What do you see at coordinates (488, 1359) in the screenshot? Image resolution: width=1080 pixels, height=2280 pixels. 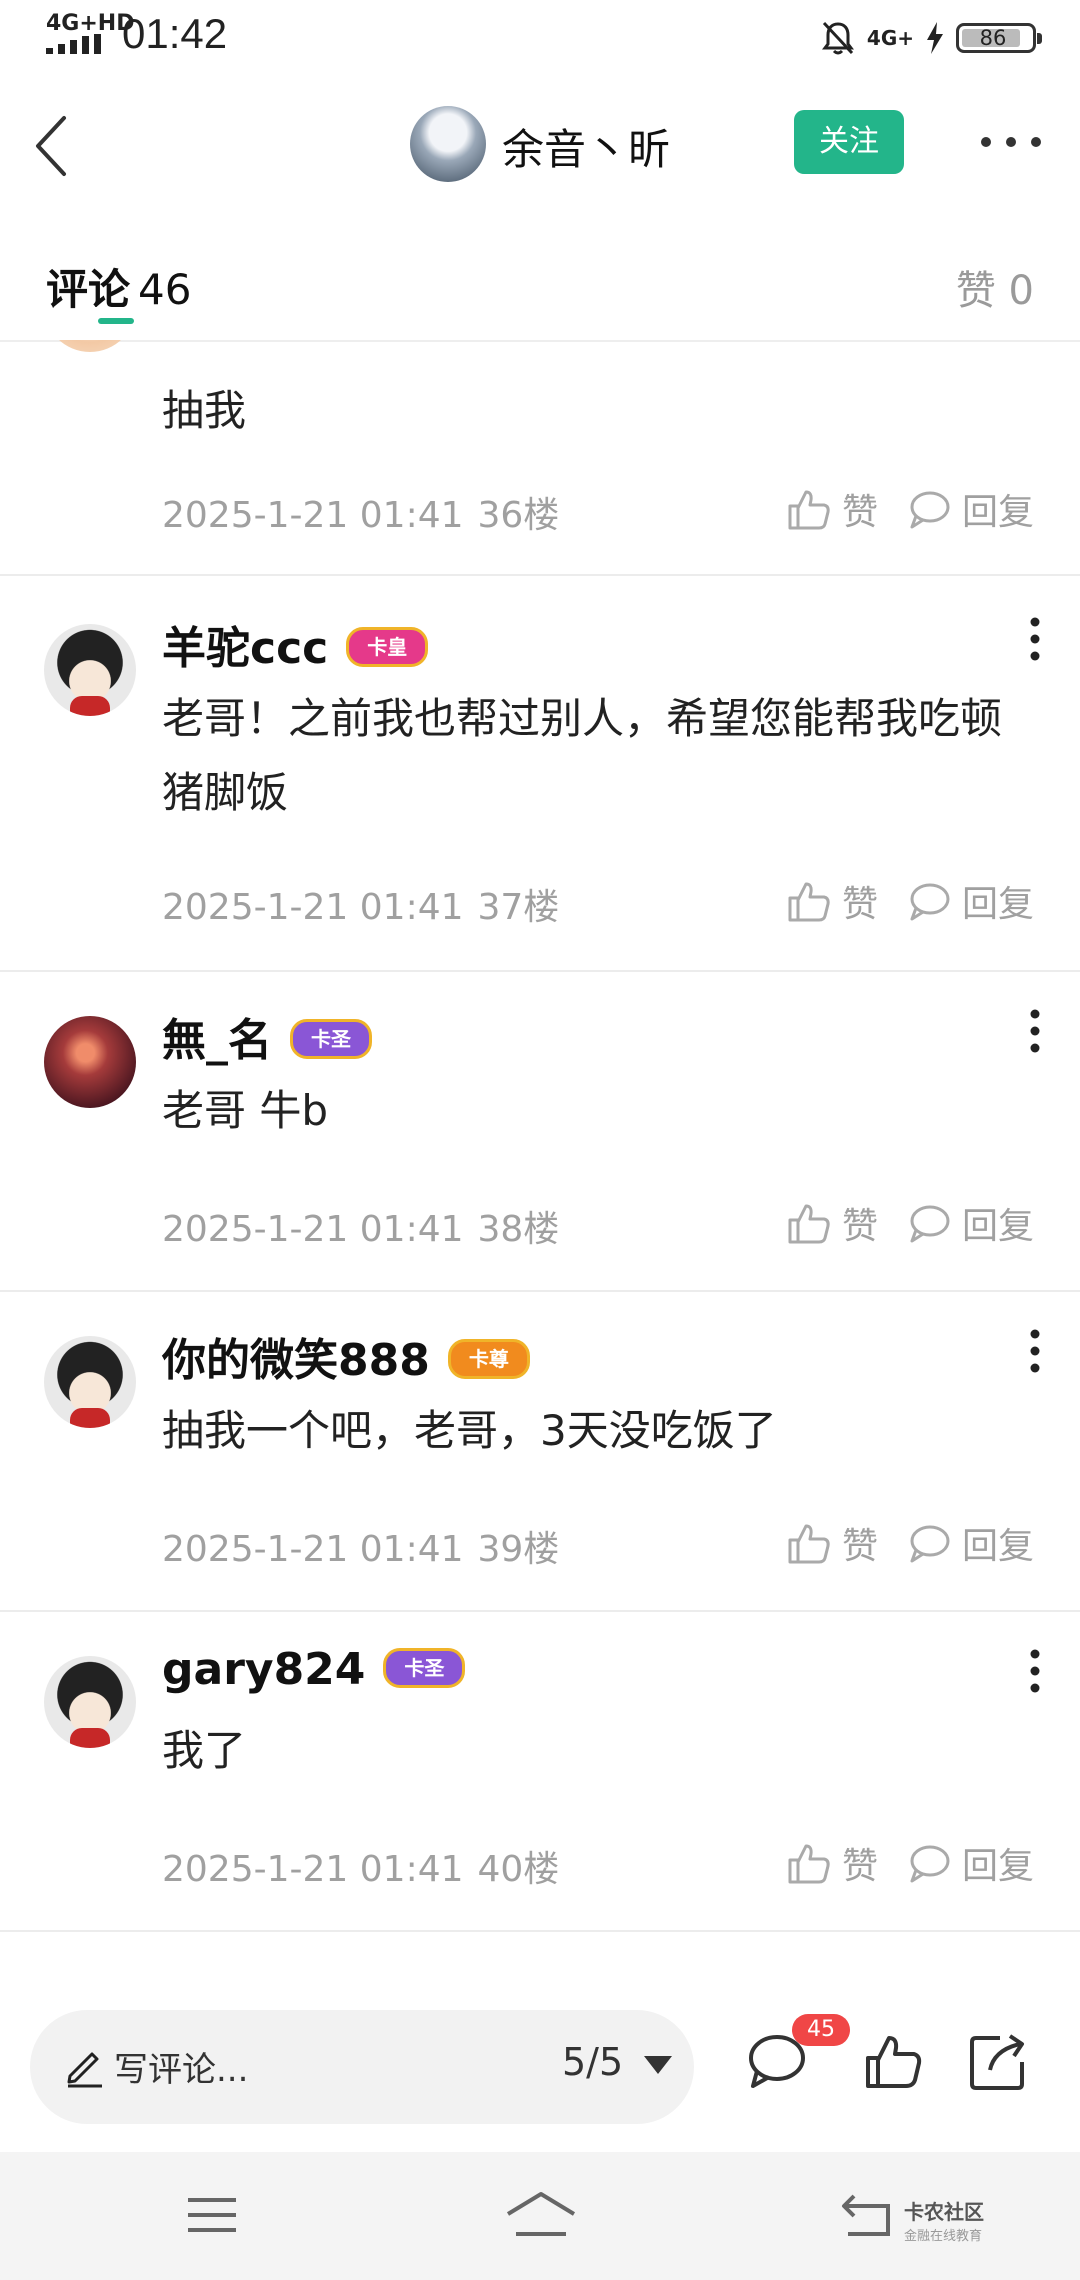 I see `level-badge: 卡尊` at bounding box center [488, 1359].